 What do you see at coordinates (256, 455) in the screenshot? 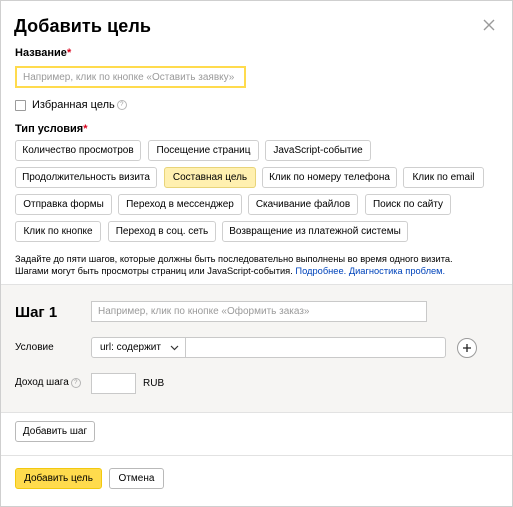
I see `footer-divider` at bounding box center [256, 455].